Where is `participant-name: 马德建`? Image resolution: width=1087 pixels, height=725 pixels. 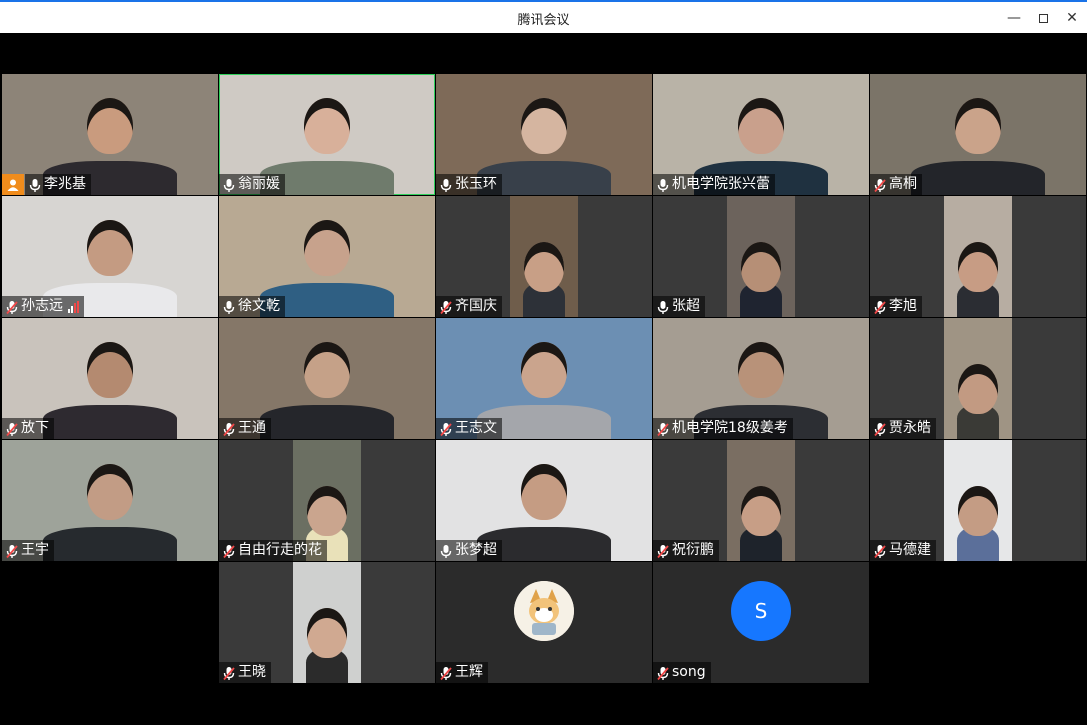 participant-name: 马德建 is located at coordinates (910, 550).